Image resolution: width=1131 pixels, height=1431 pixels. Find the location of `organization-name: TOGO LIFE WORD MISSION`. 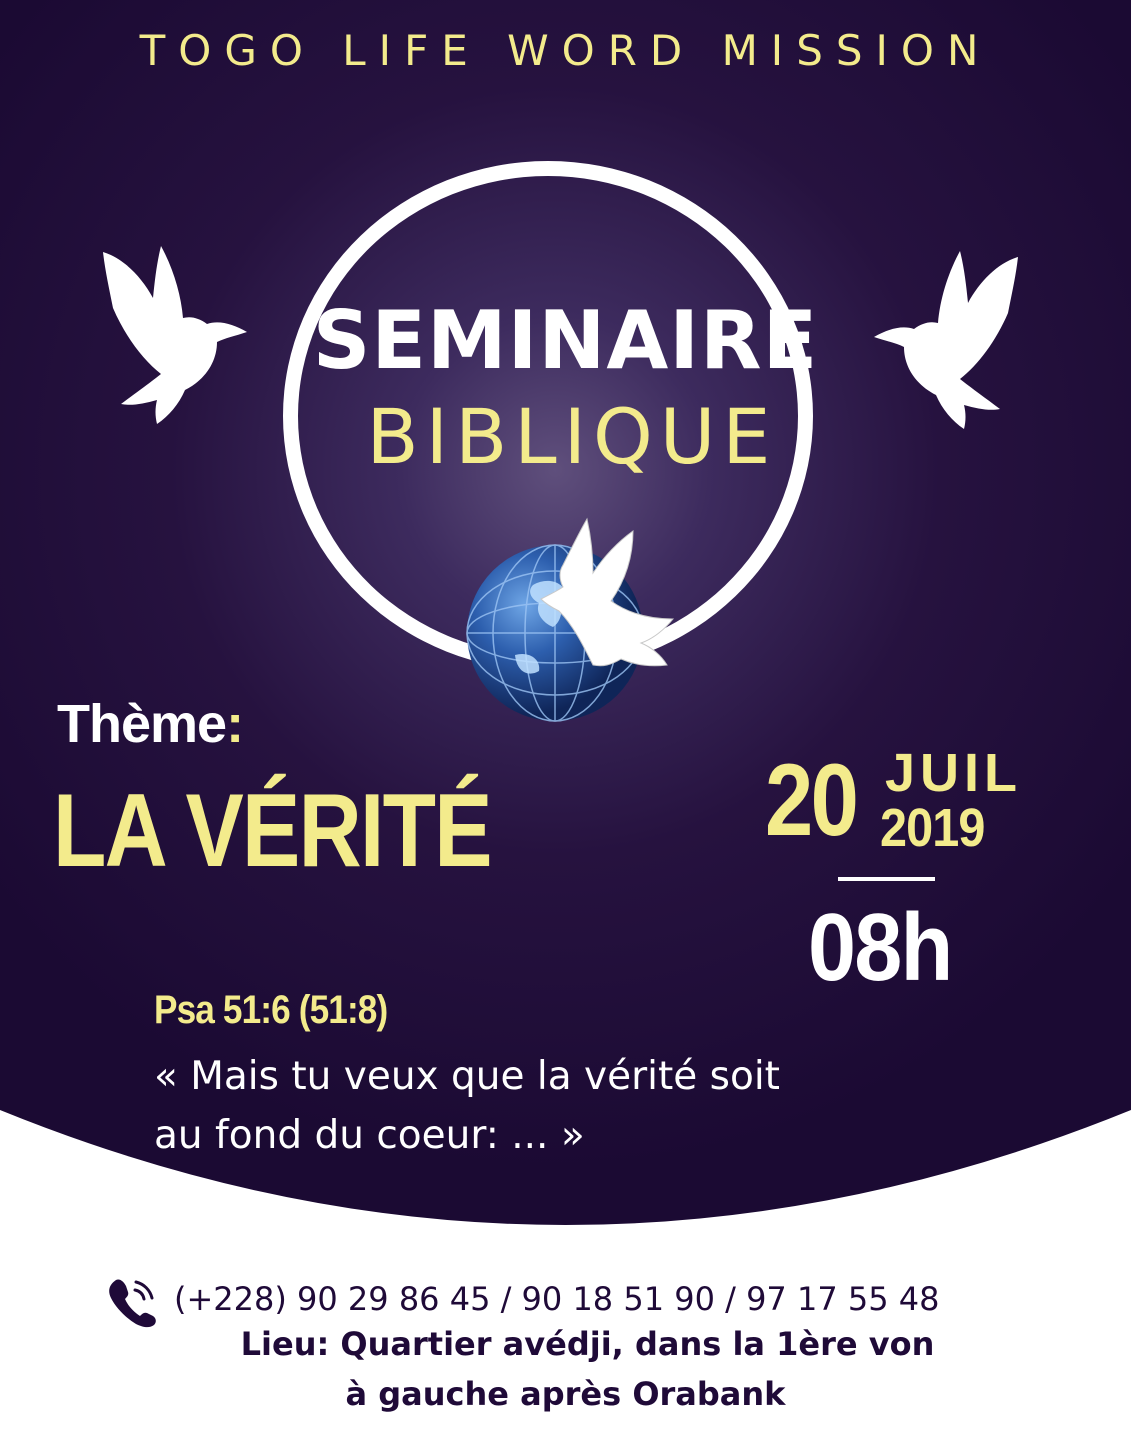

organization-name: TOGO LIFE WORD MISSION is located at coordinates (565, 50).